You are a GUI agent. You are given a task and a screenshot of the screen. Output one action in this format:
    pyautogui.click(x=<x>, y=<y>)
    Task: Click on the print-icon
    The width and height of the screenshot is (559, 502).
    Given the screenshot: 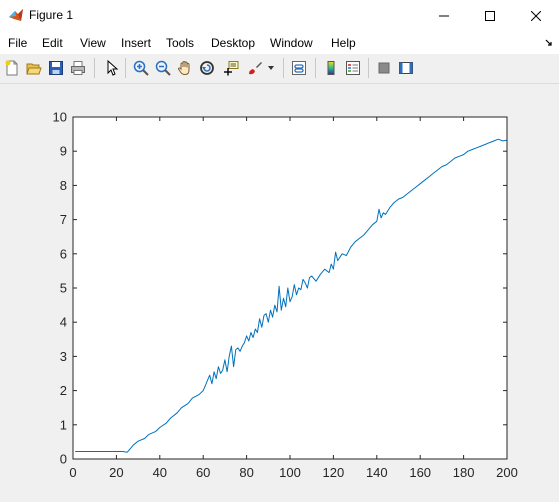 What is the action you would take?
    pyautogui.click(x=78, y=68)
    